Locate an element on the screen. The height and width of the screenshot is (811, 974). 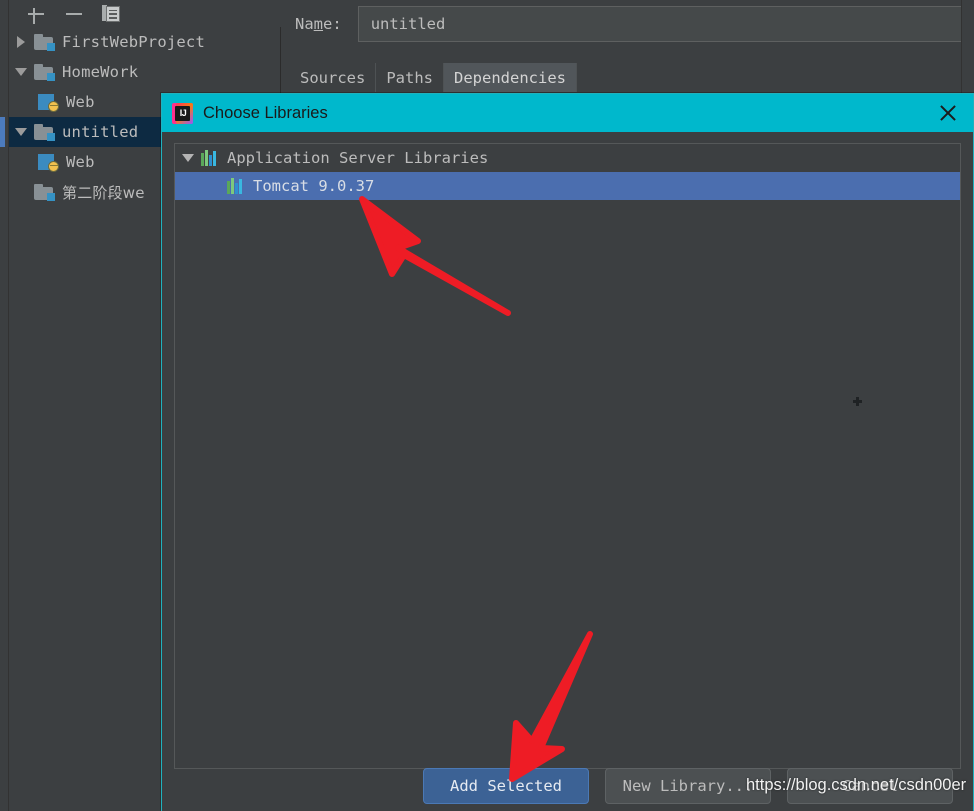
tree-item-homework: HomeWork is located at coordinates (145, 72).